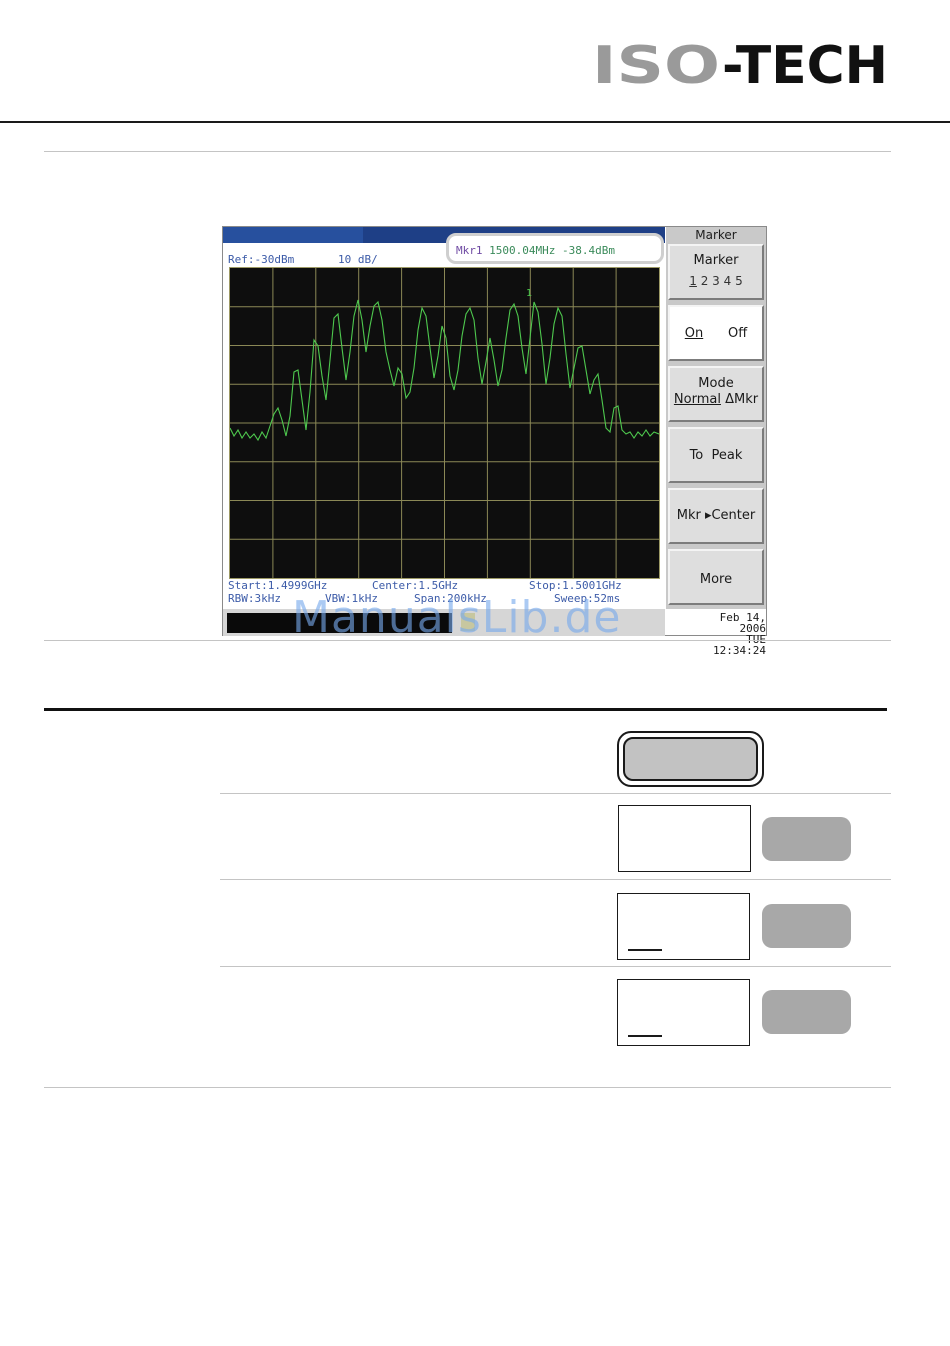 The image size is (950, 1346). What do you see at coordinates (694, 333) in the screenshot?
I see `on-option: On` at bounding box center [694, 333].